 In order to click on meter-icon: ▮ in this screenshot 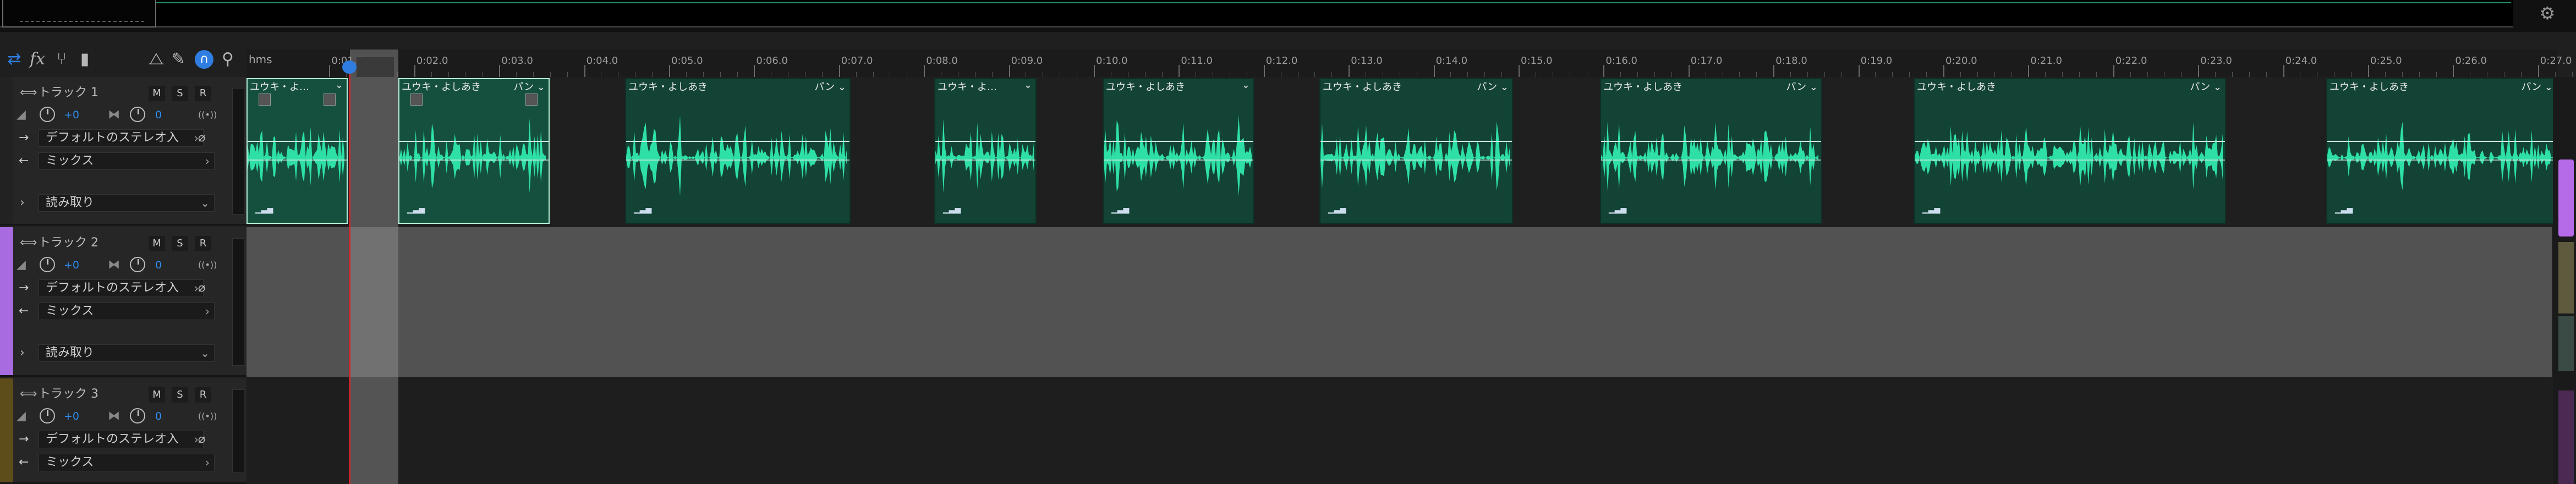, I will do `click(85, 59)`.